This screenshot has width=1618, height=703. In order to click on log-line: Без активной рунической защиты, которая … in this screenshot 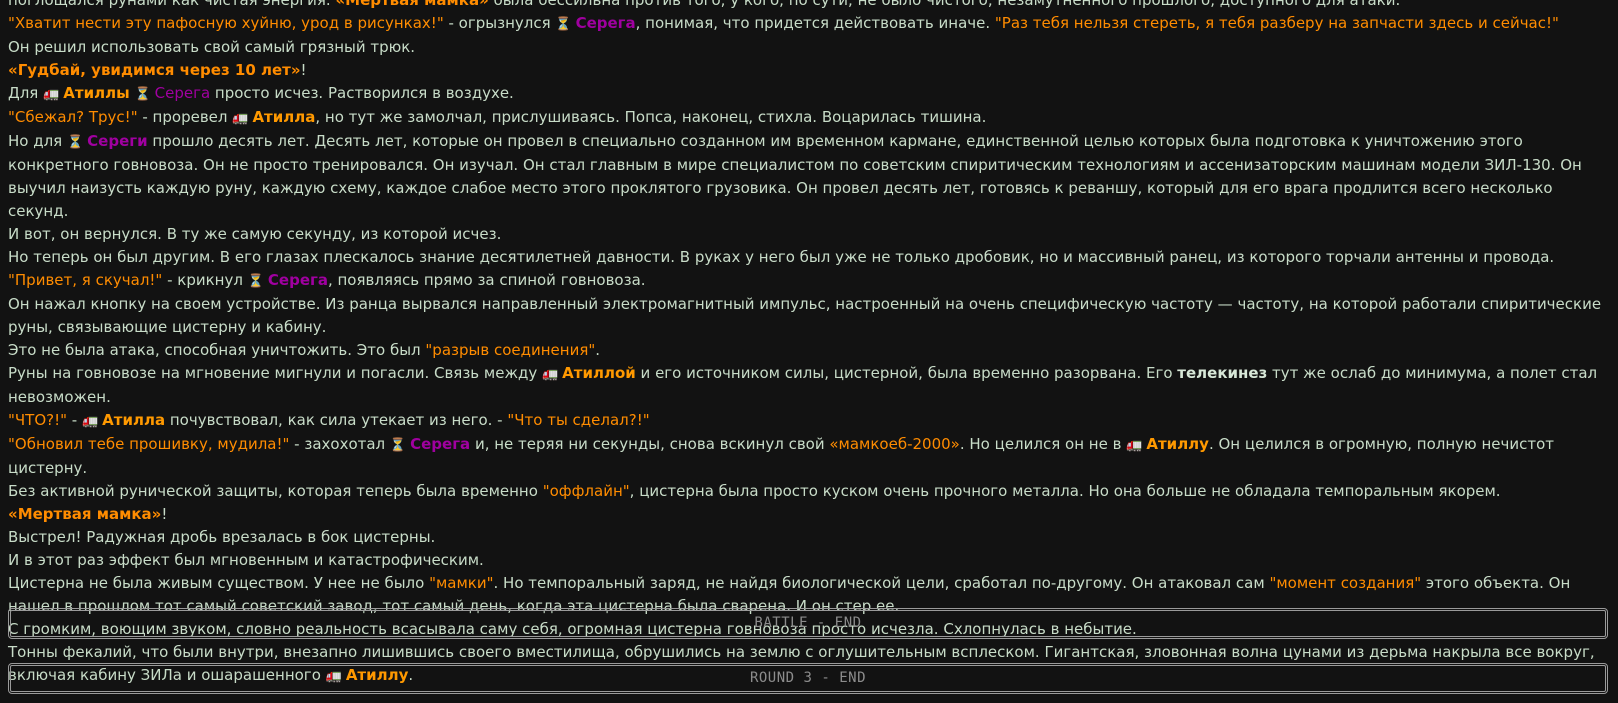, I will do `click(754, 491)`.